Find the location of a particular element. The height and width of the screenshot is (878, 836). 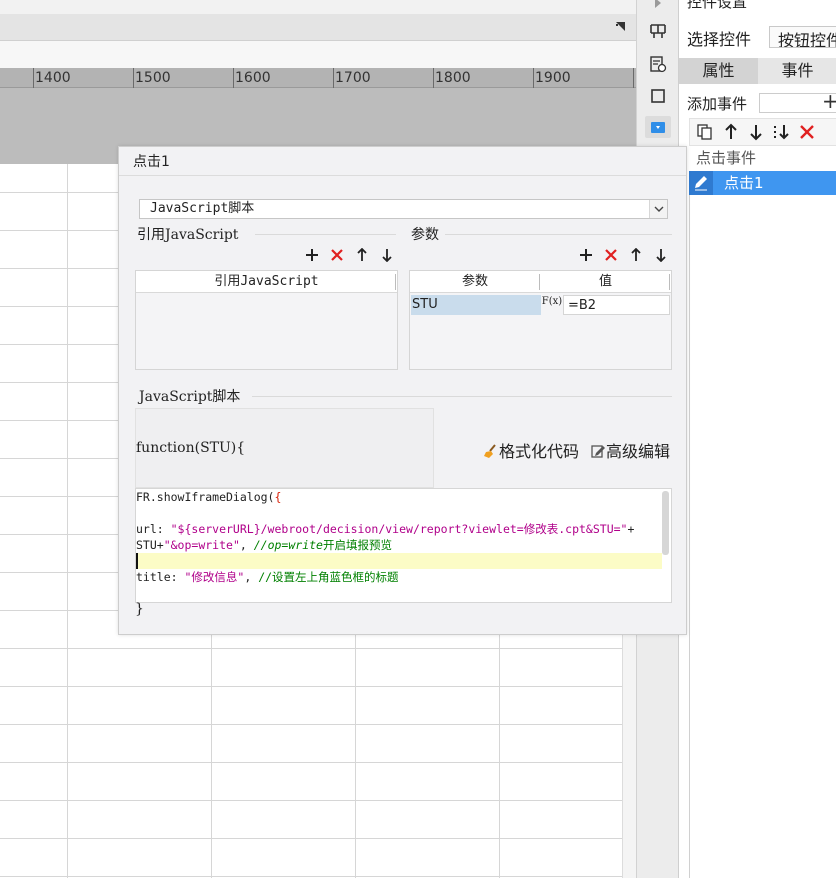

event-toolbar is located at coordinates (762, 132).